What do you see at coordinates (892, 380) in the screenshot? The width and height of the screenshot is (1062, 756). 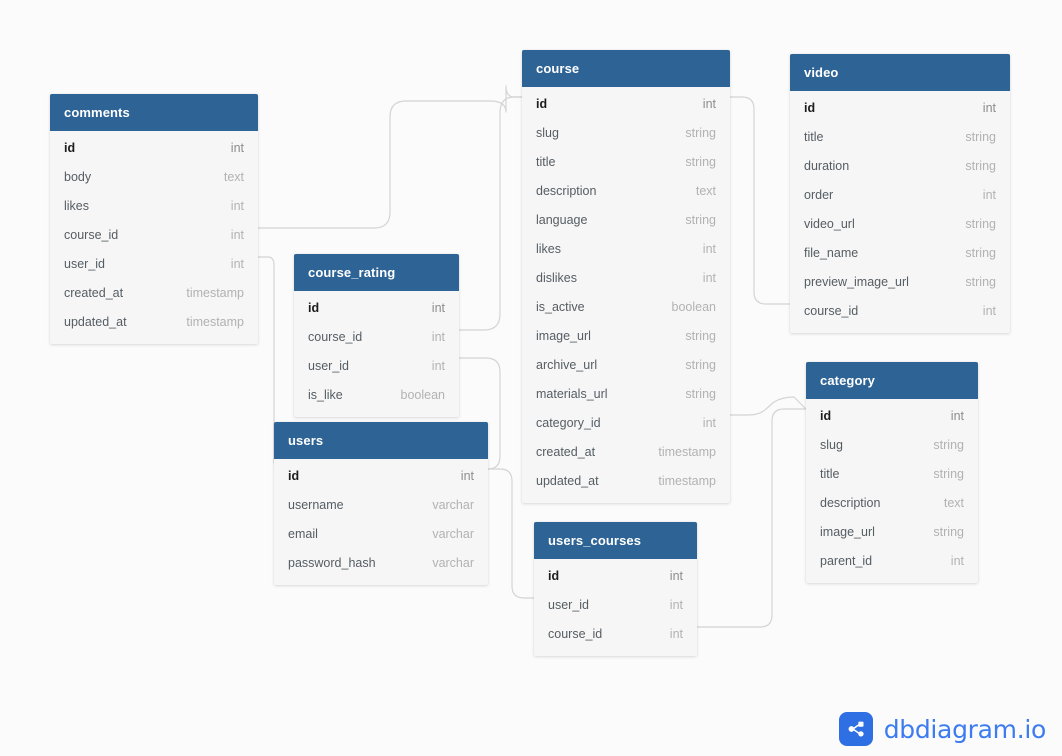 I see `table-header-category: category` at bounding box center [892, 380].